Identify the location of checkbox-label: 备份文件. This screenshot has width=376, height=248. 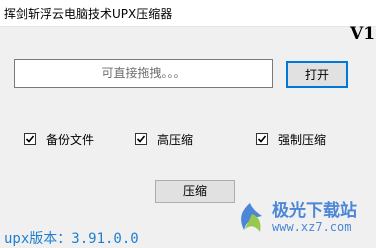
(70, 139).